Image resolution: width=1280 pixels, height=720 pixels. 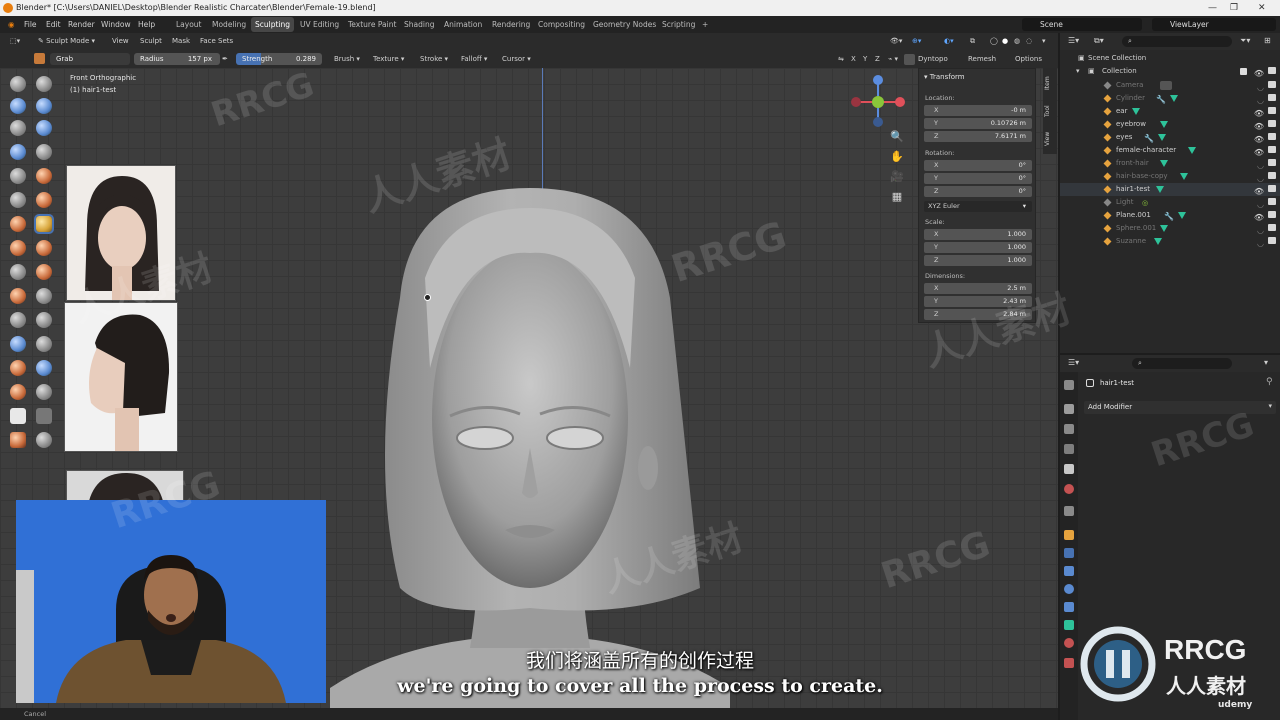 What do you see at coordinates (347, 59) in the screenshot?
I see `menu-brush: Brush ▾` at bounding box center [347, 59].